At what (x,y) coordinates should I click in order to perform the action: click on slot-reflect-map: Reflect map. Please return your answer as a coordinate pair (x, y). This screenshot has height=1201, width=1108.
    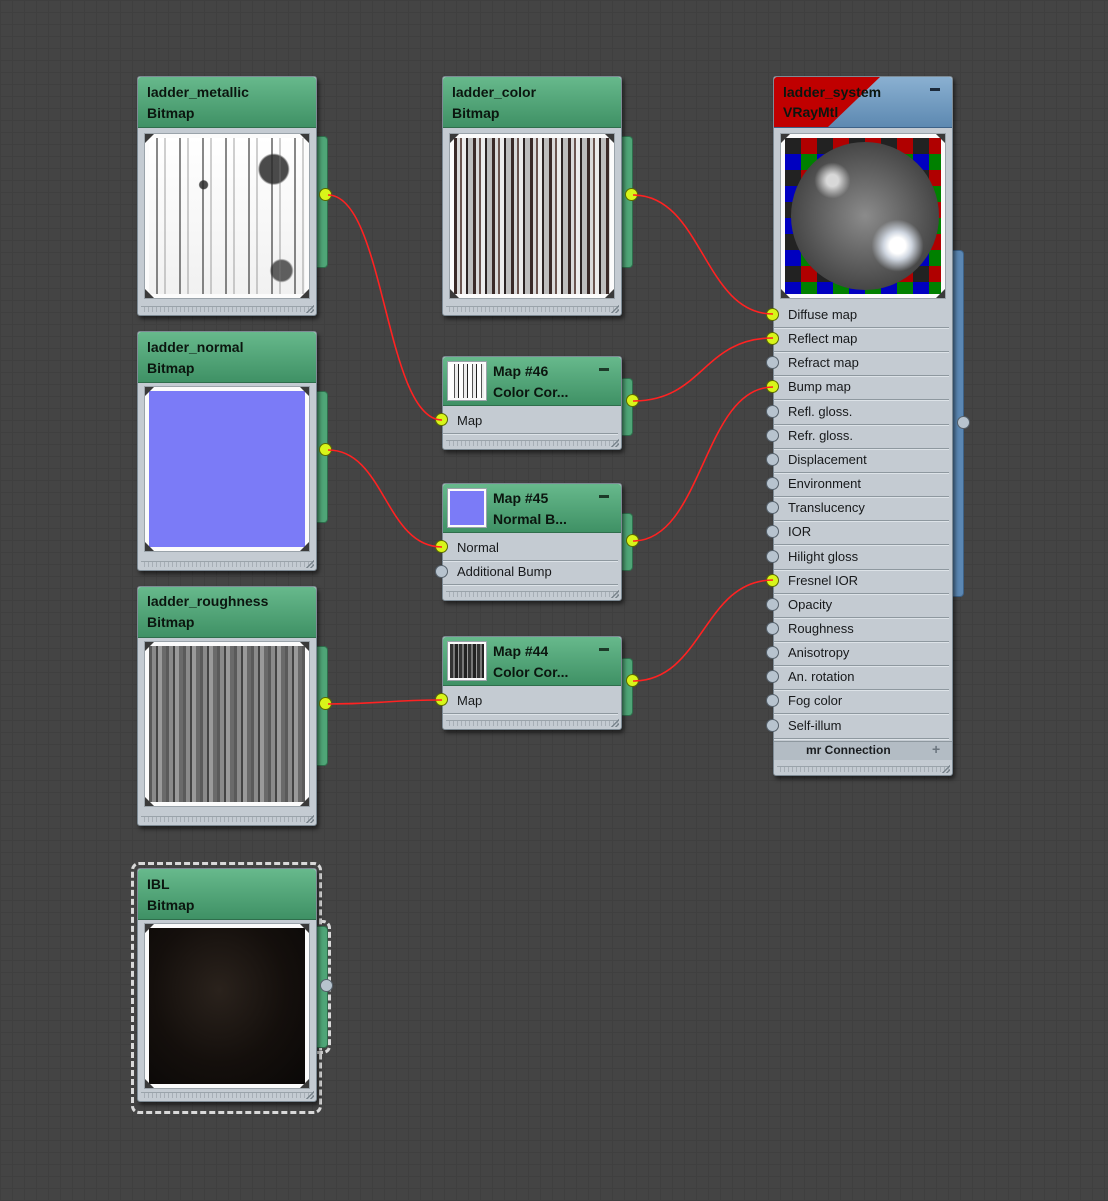
    Looking at the image, I should click on (861, 340).